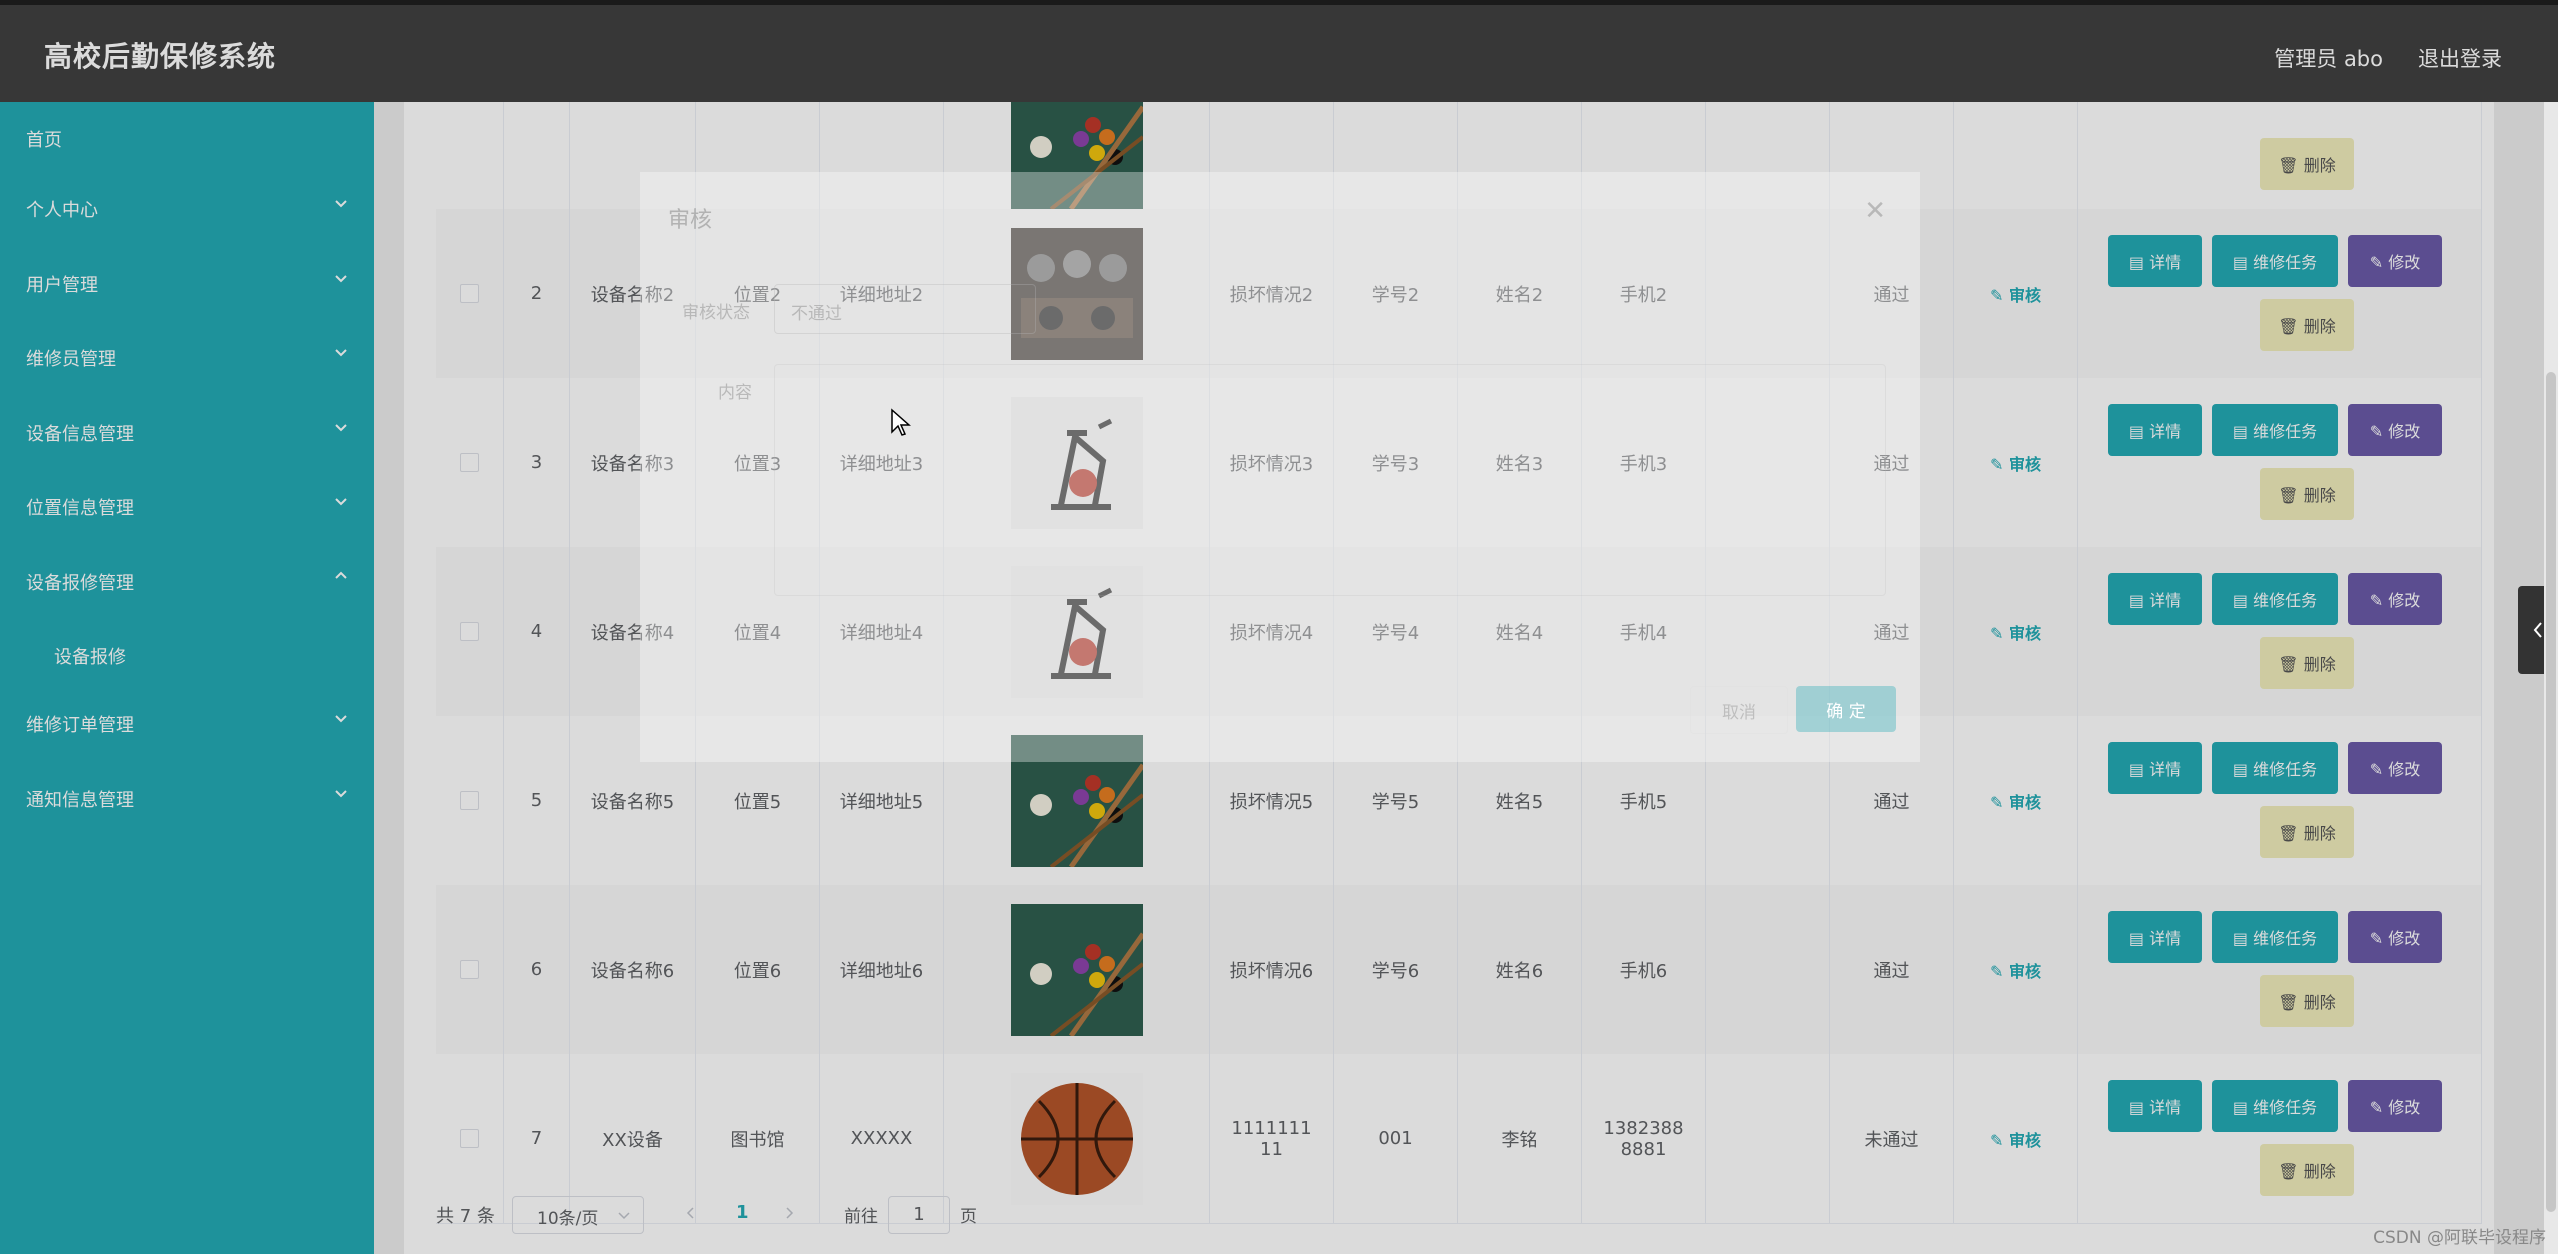  I want to click on audit-status-select: 不通过, so click(905, 309).